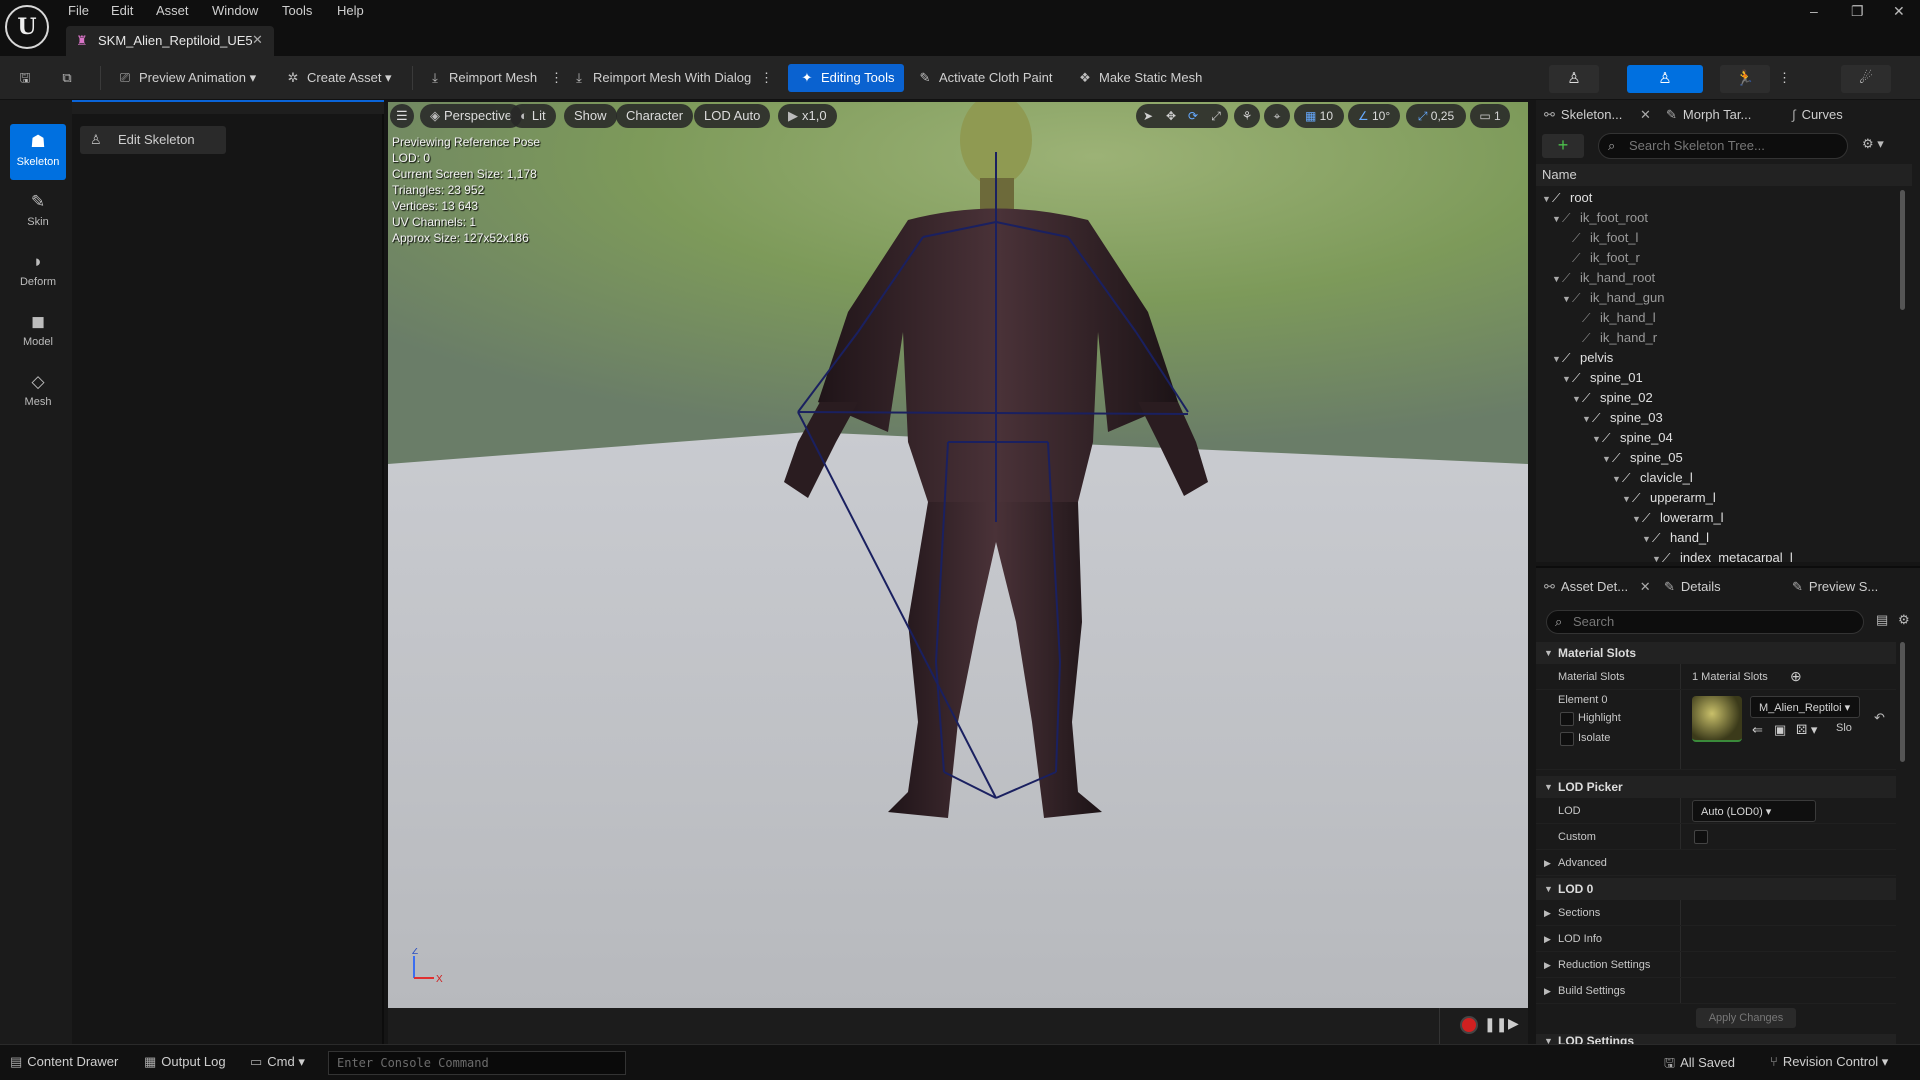 This screenshot has height=1080, width=1920. Describe the element at coordinates (1757, 730) in the screenshot. I see `use-selected-icon: ⇐` at that location.